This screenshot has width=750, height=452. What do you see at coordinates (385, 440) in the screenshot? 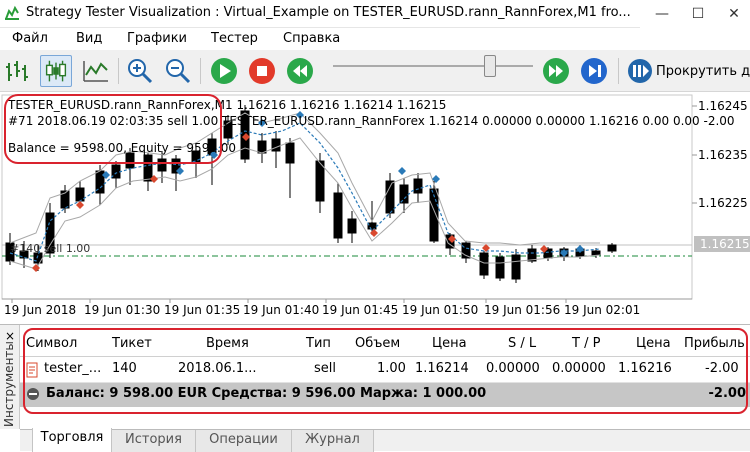
I see `tab-bar: Торговля История Операции Журнал` at bounding box center [385, 440].